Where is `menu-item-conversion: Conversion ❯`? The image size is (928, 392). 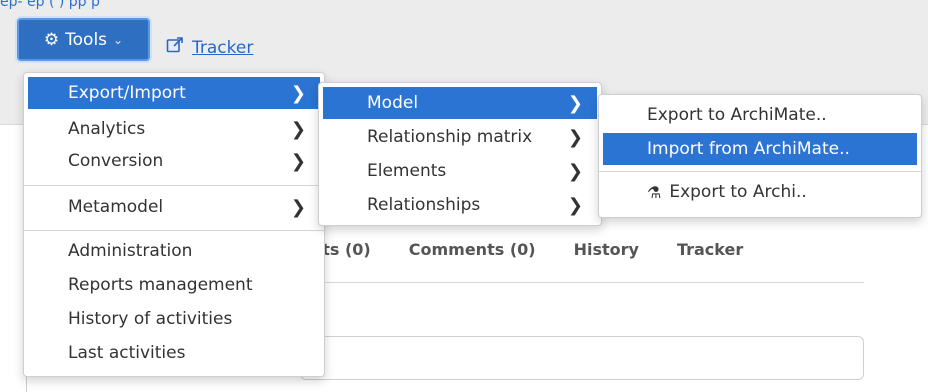
menu-item-conversion: Conversion ❯ is located at coordinates (174, 161).